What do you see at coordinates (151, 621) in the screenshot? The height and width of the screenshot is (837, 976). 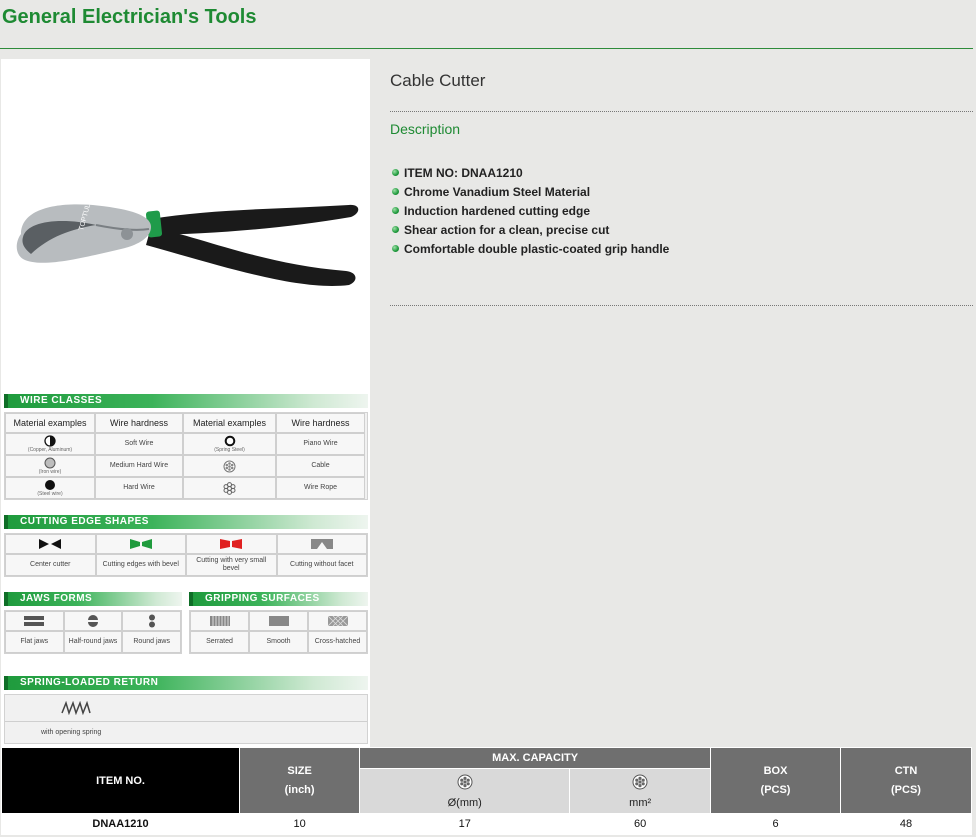 I see `round-jaws-icon` at bounding box center [151, 621].